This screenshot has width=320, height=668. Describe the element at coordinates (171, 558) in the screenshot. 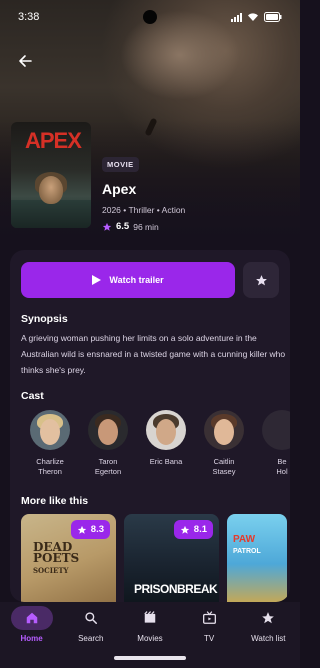

I see `recommendation-tile: PRISONBREAK 8.1` at that location.